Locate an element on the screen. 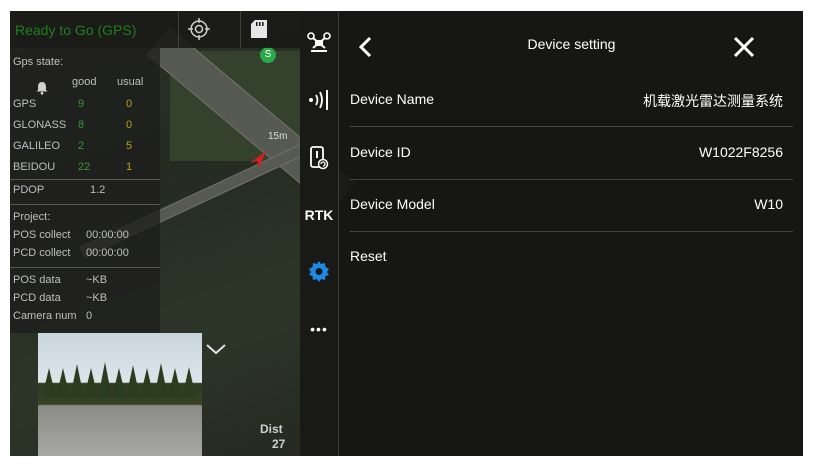  map-poi-icon: S is located at coordinates (268, 55).